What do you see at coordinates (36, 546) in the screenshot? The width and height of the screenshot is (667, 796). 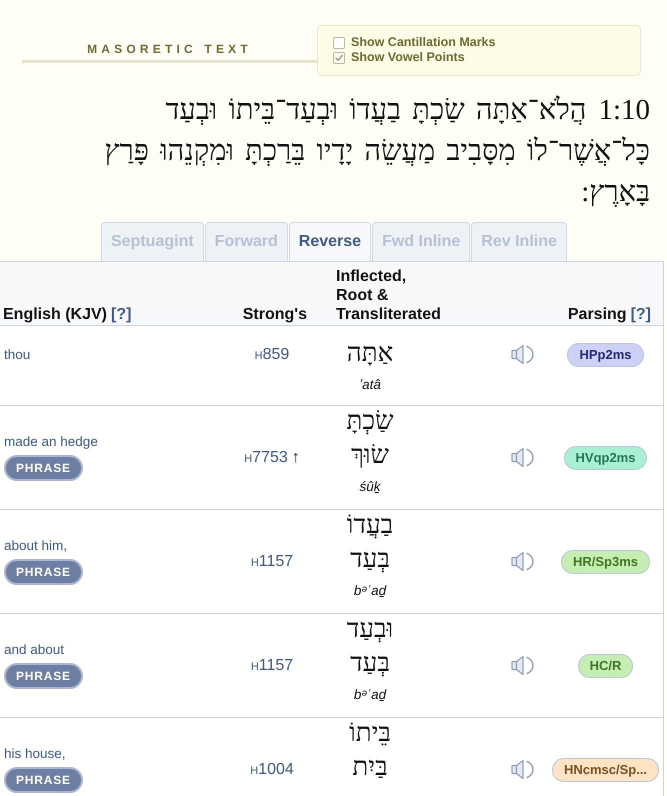 I see `english-text: about him,` at bounding box center [36, 546].